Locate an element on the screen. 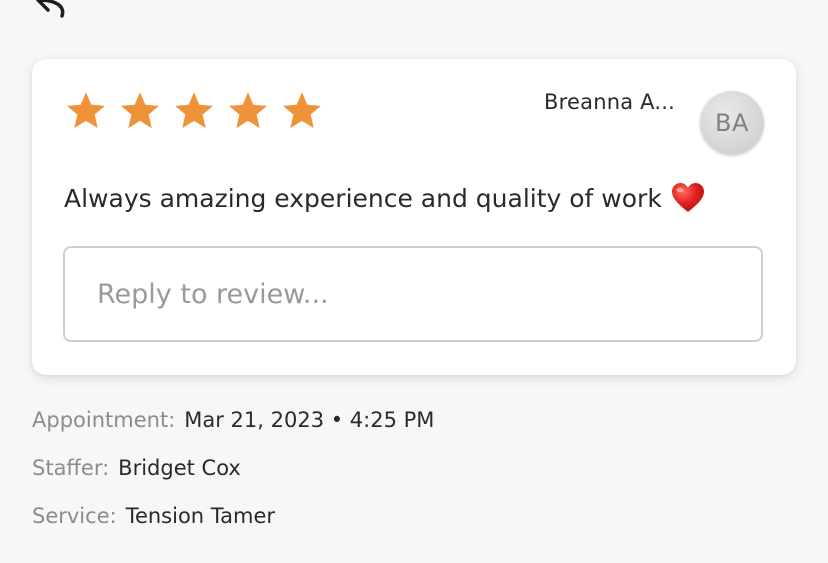 The width and height of the screenshot is (828, 563). avatar-initials: BA is located at coordinates (732, 123).